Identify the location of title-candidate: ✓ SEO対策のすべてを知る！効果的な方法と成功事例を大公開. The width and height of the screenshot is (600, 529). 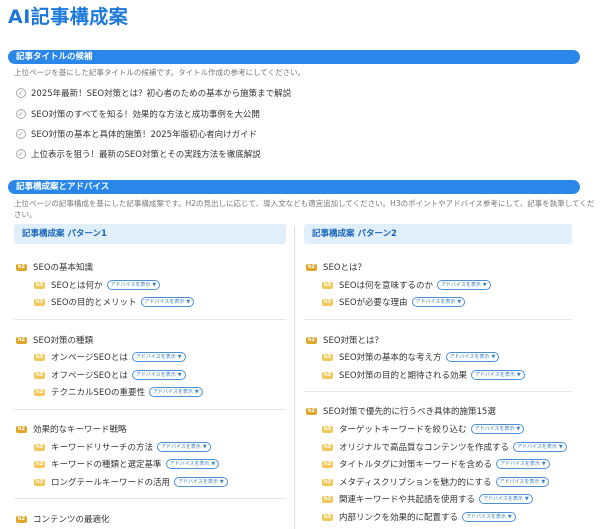
(138, 114).